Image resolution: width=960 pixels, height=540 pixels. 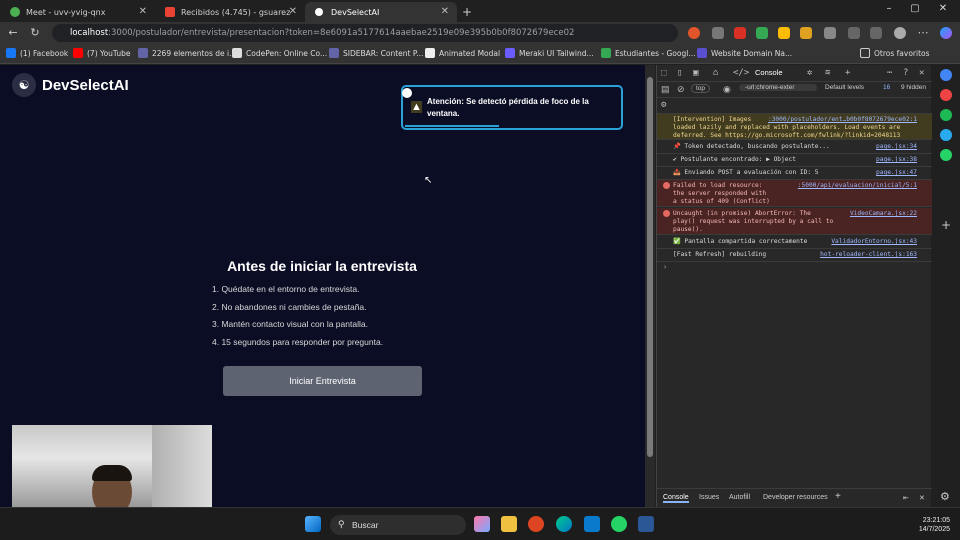 I want to click on page-scrollbar, so click(x=650, y=286).